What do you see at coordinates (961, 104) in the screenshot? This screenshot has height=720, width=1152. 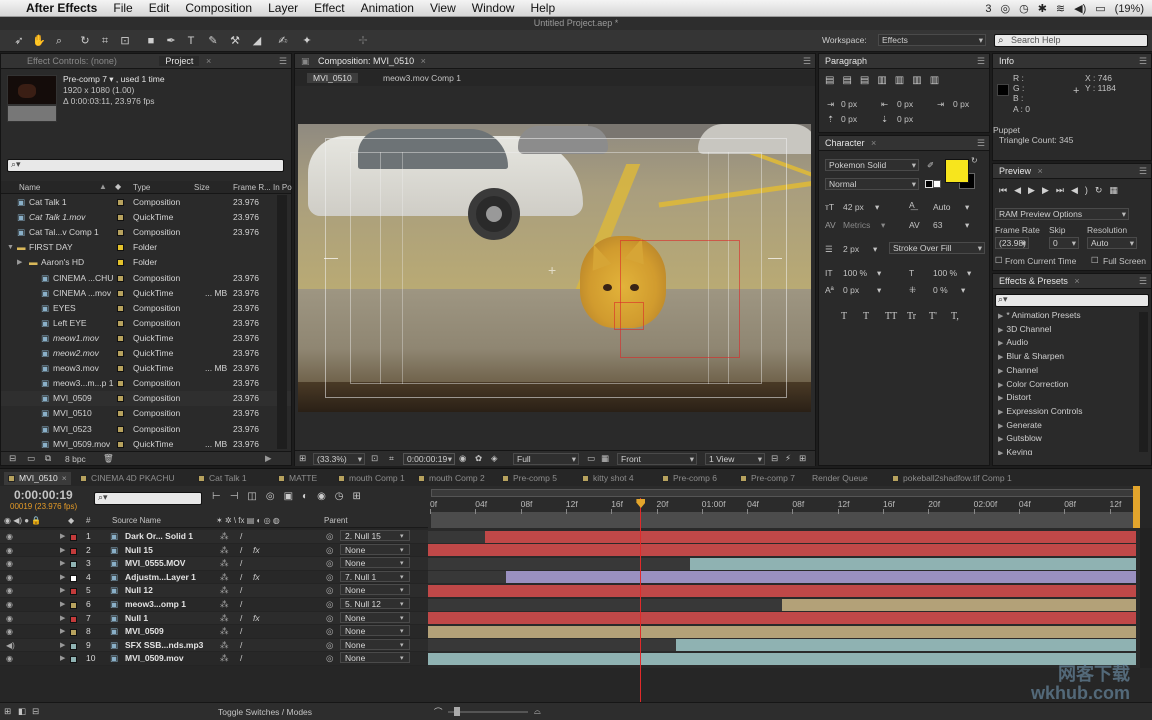 I see `indent-right-value: 0 px` at bounding box center [961, 104].